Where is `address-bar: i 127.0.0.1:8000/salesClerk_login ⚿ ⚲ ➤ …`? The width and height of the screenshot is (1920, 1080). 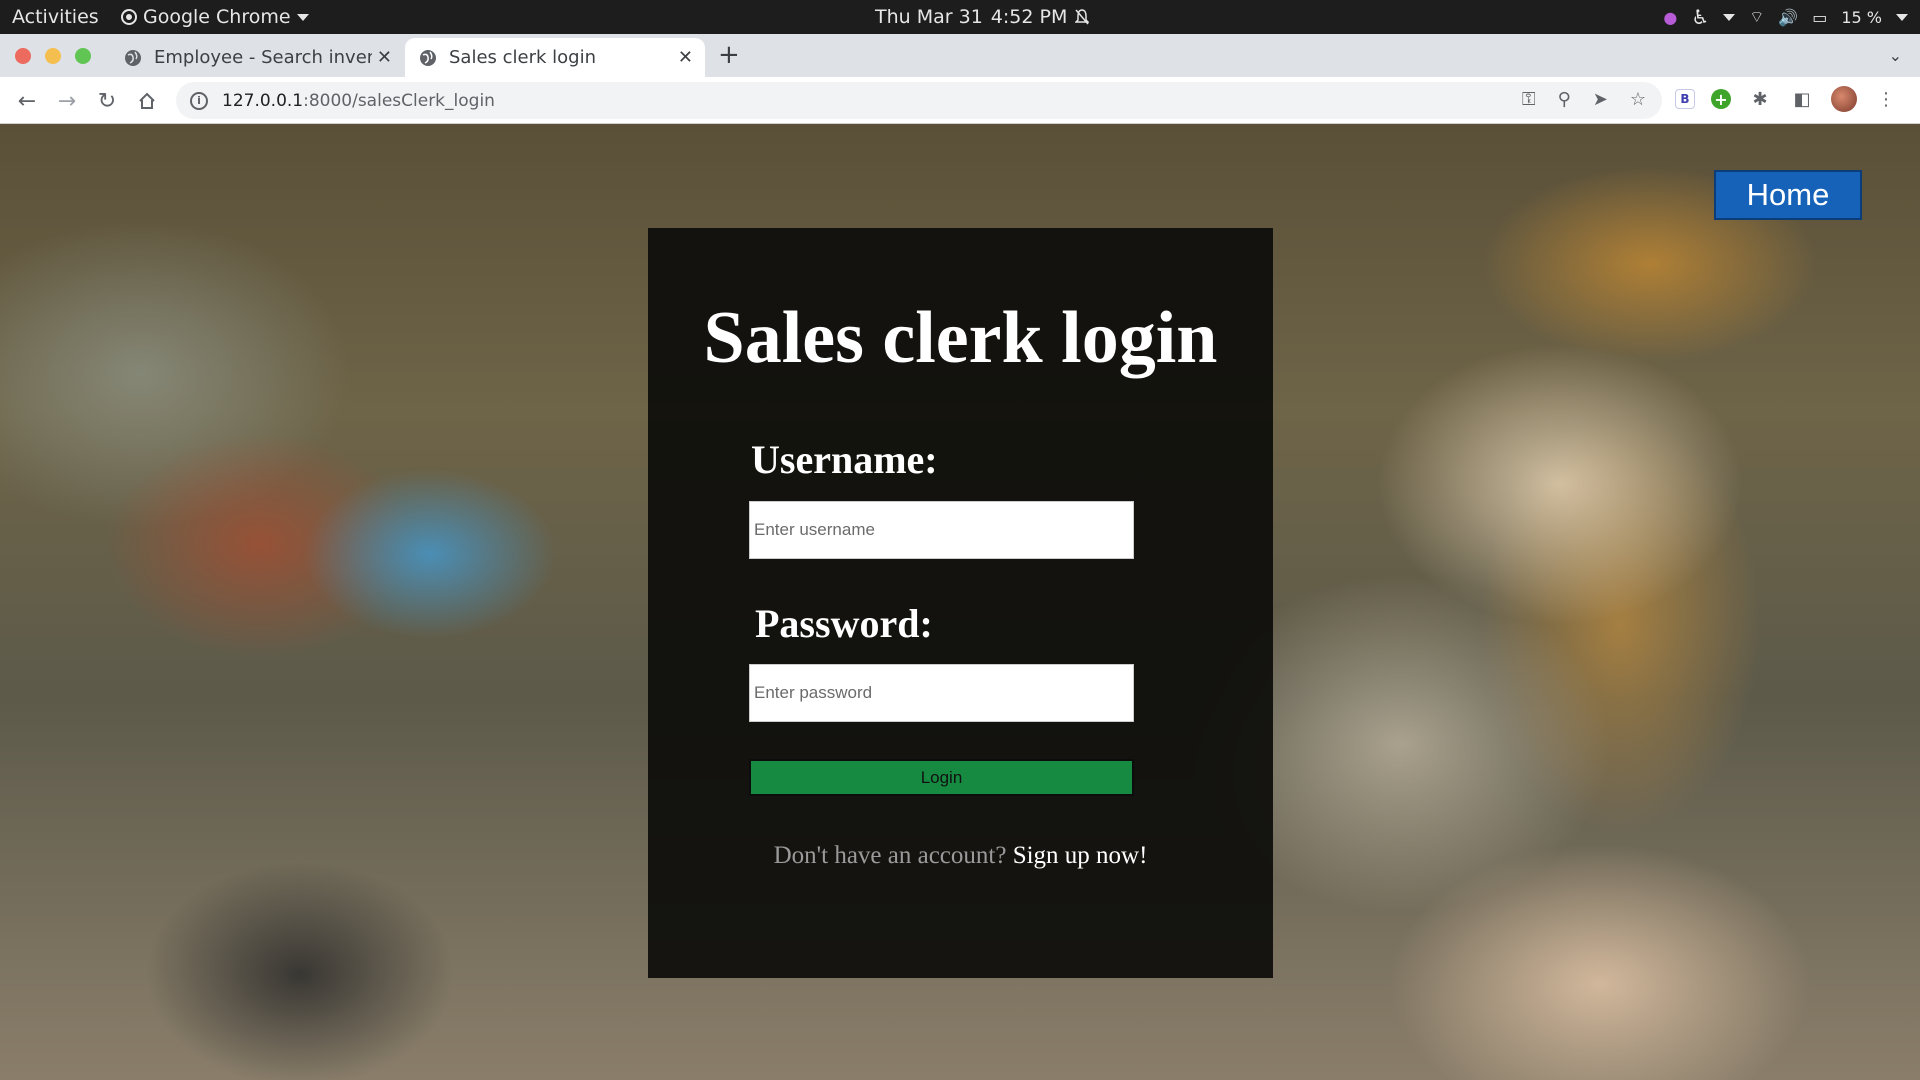
address-bar: i 127.0.0.1:8000/salesClerk_login ⚿ ⚲ ➤ … is located at coordinates (919, 100).